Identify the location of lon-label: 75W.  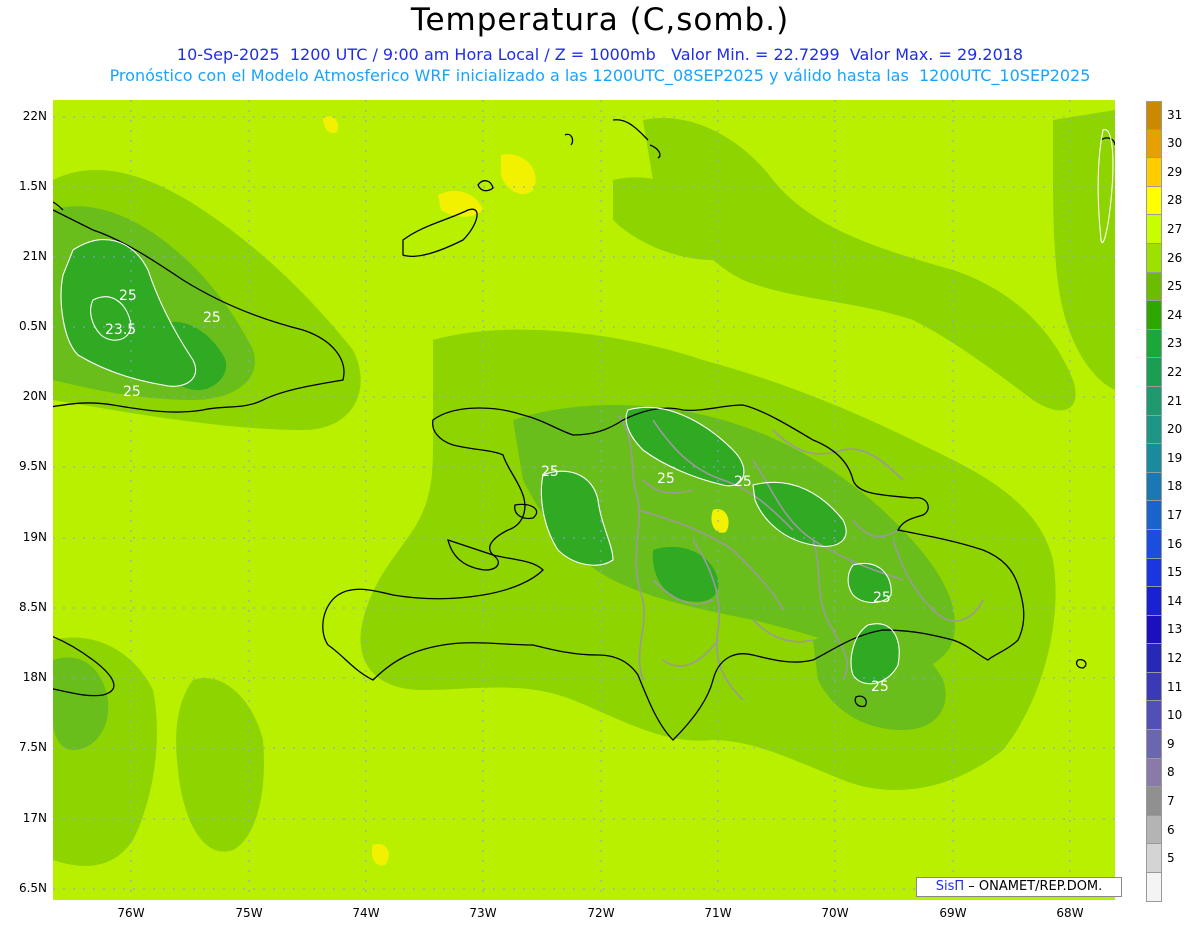
(249, 913).